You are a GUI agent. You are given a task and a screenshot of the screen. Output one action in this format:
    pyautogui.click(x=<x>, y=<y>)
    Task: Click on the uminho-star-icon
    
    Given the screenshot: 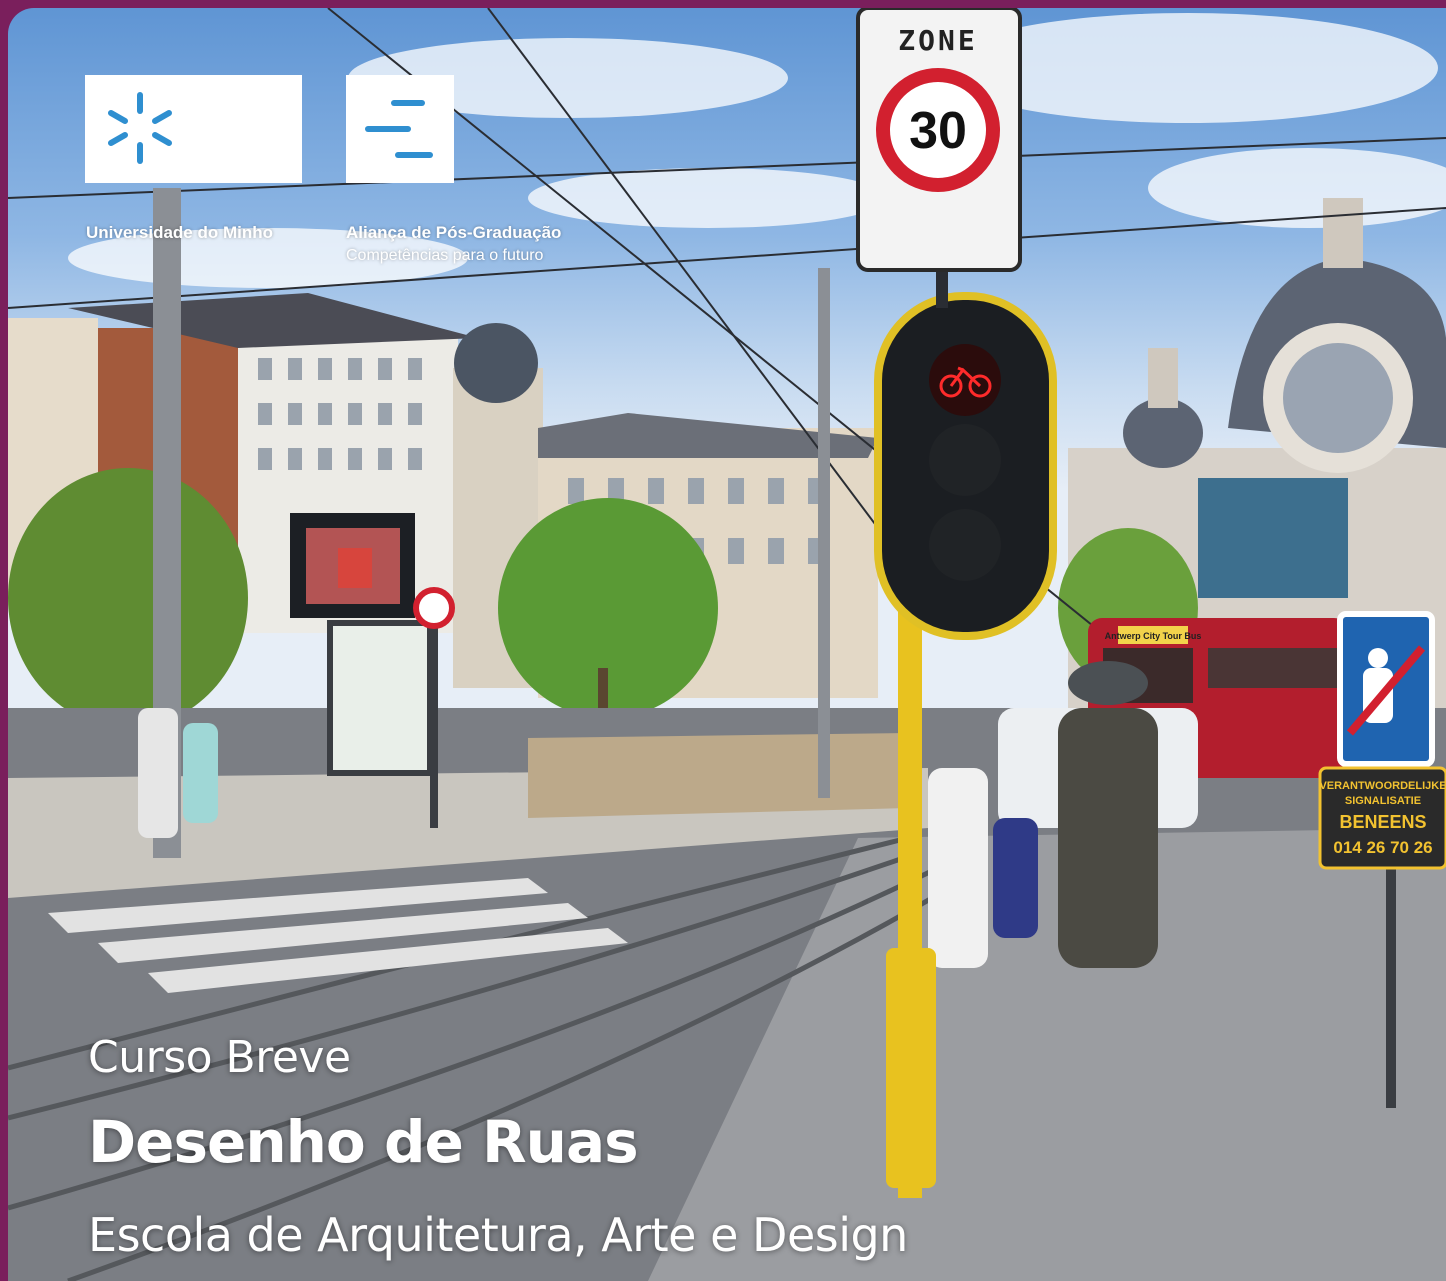 What is the action you would take?
    pyautogui.click(x=140, y=128)
    